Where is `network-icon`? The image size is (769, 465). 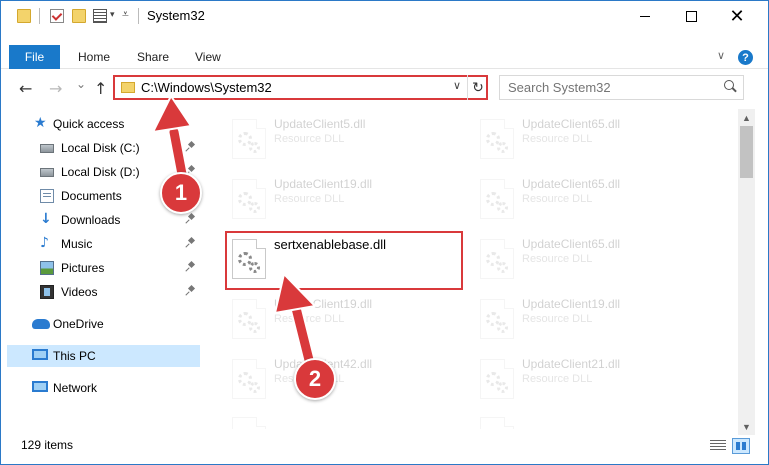 network-icon is located at coordinates (40, 386).